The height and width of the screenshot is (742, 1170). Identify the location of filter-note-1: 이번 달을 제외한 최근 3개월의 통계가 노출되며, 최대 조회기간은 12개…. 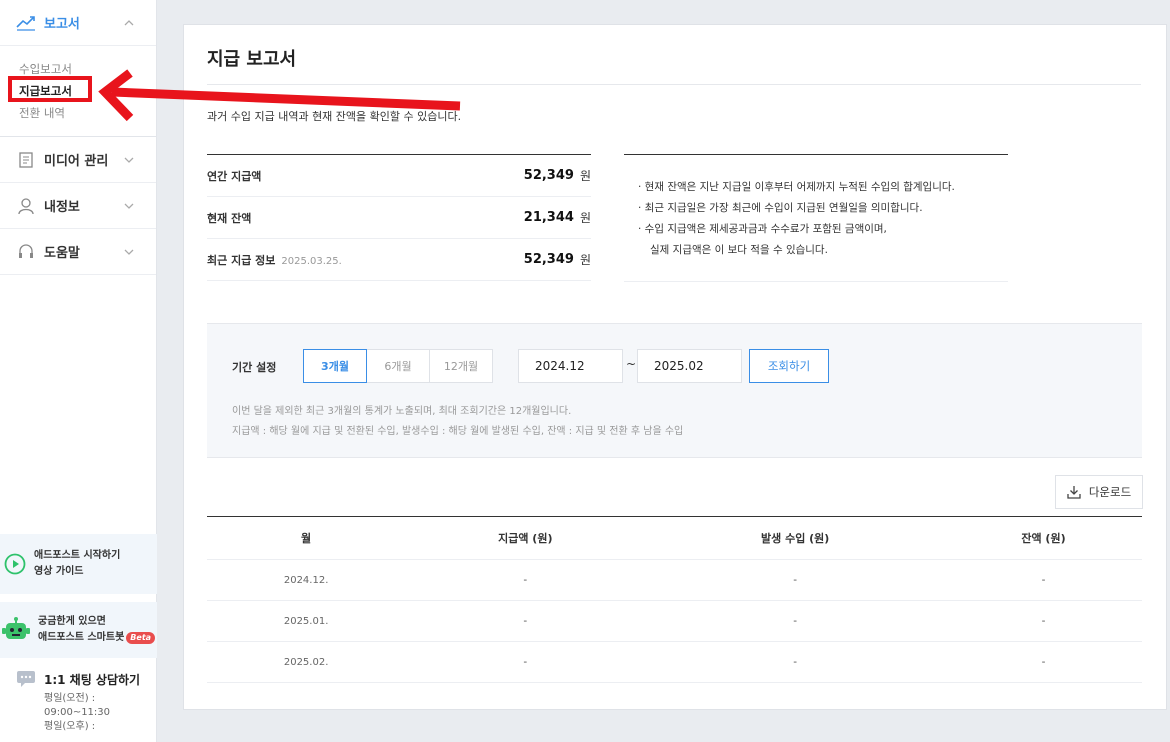
(402, 411).